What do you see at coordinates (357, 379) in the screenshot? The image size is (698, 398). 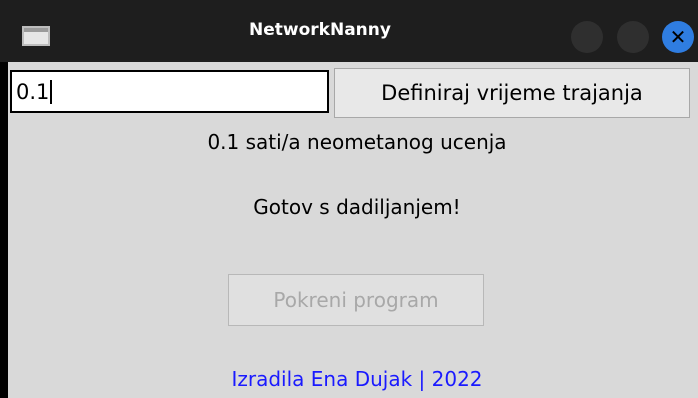 I see `credit-label: Izradila Ena Dujak | 2022` at bounding box center [357, 379].